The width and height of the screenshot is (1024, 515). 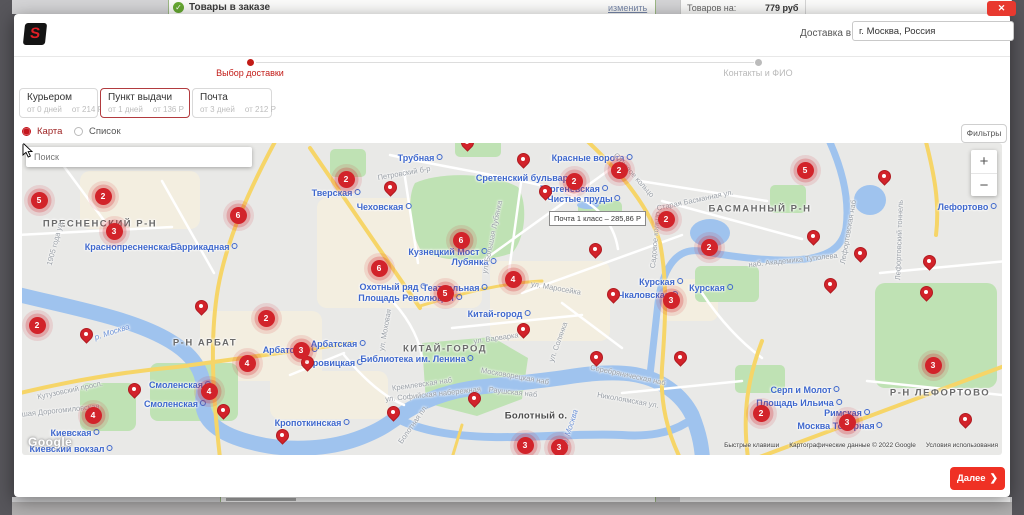 What do you see at coordinates (205, 343) in the screenshot?
I see `map-label-district: Р-Н АРБАТ` at bounding box center [205, 343].